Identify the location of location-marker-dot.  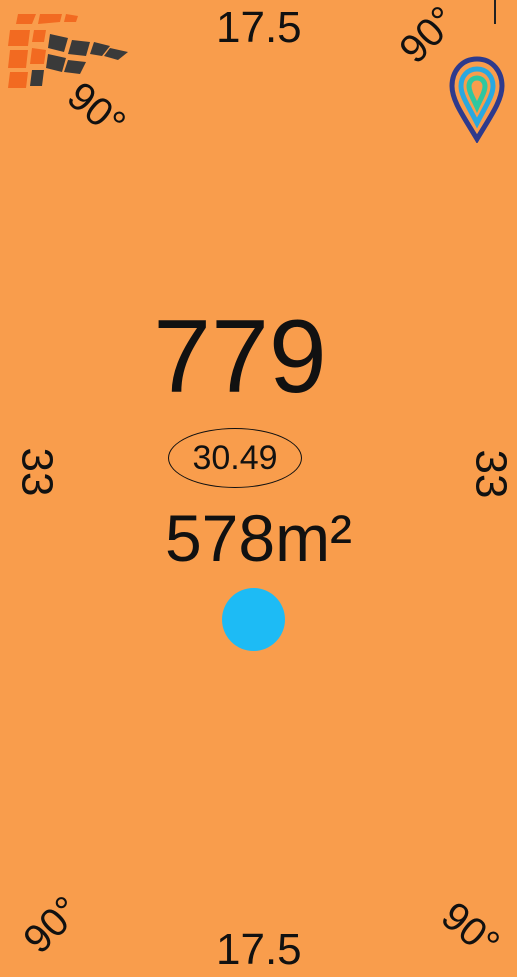
(253, 619).